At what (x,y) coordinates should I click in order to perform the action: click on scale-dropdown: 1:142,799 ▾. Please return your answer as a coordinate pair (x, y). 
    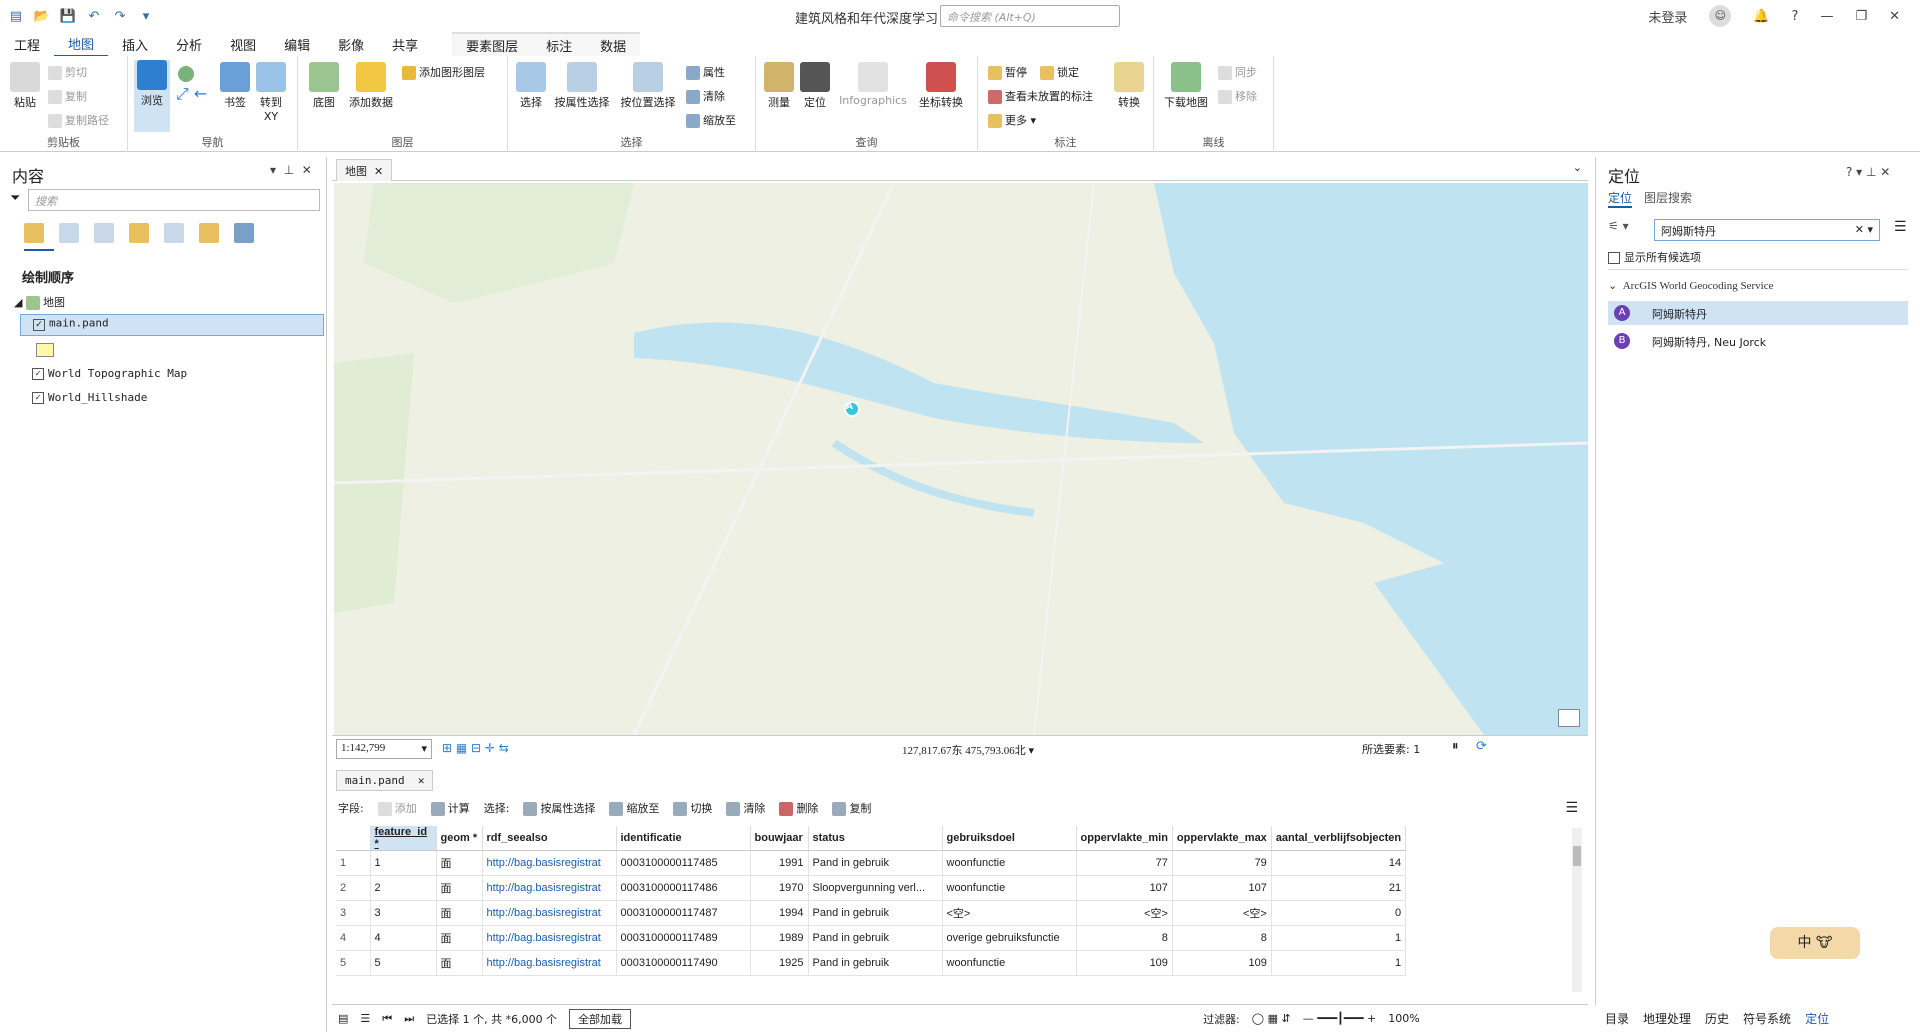
    Looking at the image, I should click on (384, 749).